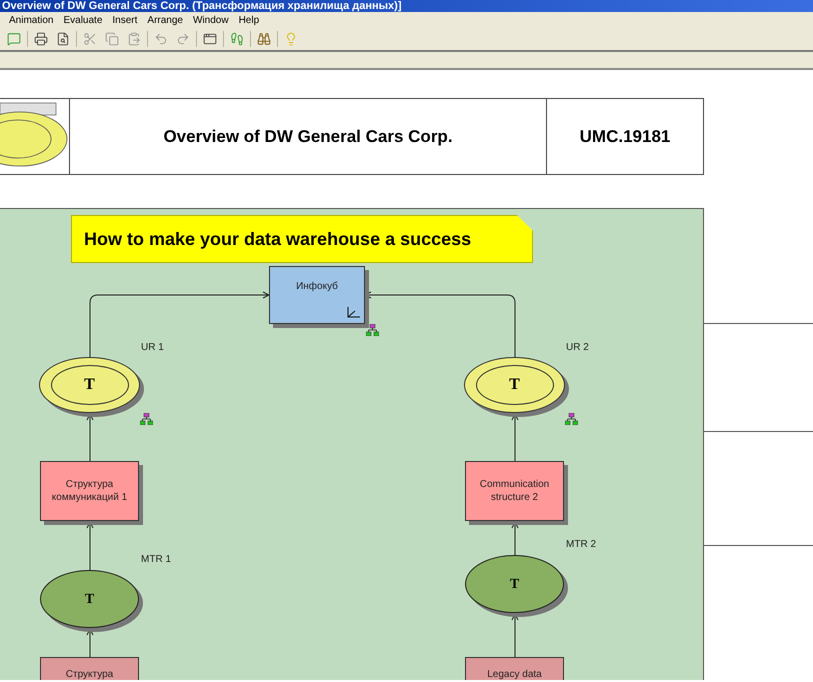 The width and height of the screenshot is (813, 682). Describe the element at coordinates (89, 491) in the screenshot. I see `structure-label: Структура коммуникаций 1` at that location.